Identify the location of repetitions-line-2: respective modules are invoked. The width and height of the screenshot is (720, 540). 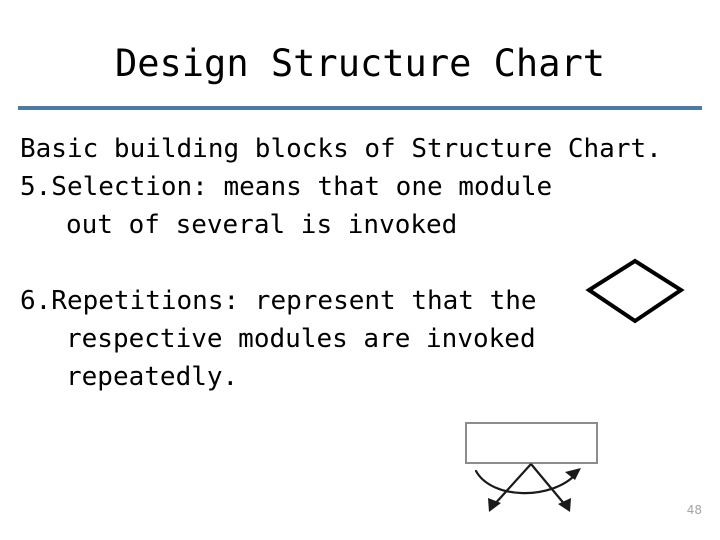
(301, 339).